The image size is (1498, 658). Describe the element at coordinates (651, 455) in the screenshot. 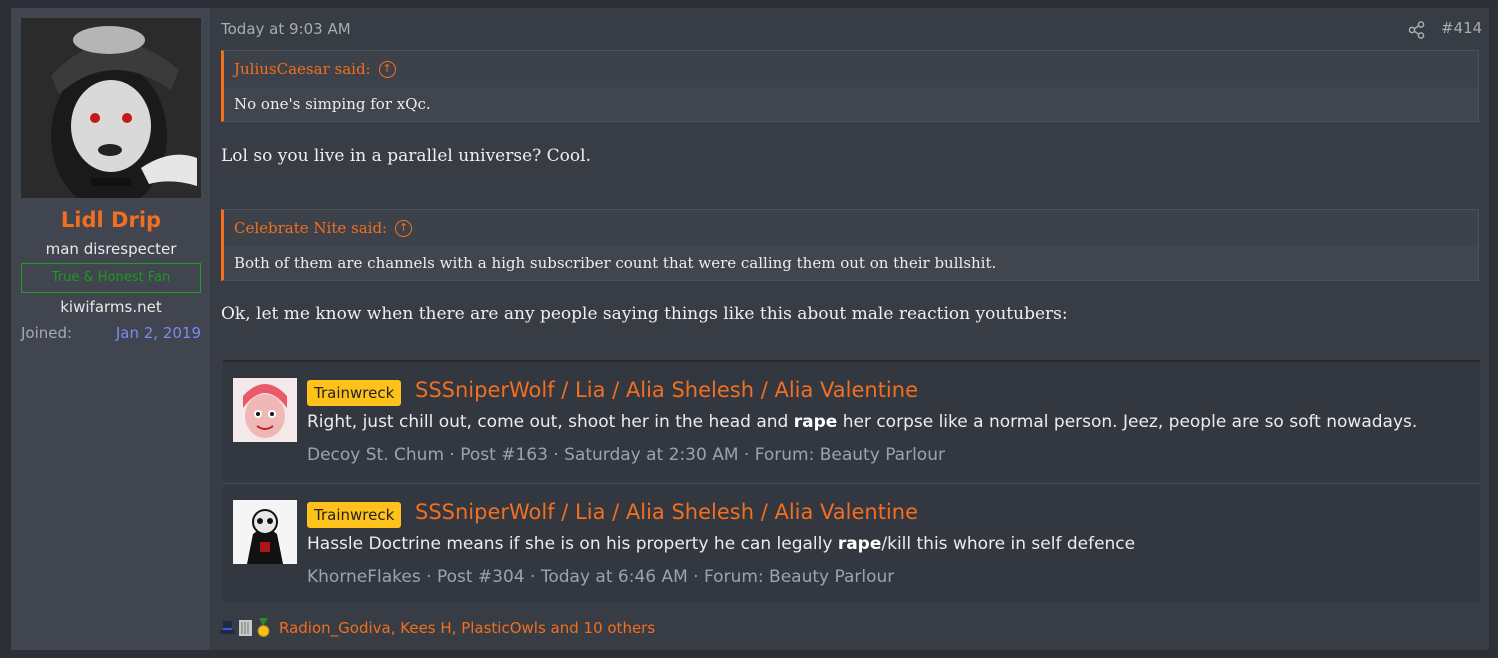

I see `result-time: Saturday at 2:30 AM` at that location.